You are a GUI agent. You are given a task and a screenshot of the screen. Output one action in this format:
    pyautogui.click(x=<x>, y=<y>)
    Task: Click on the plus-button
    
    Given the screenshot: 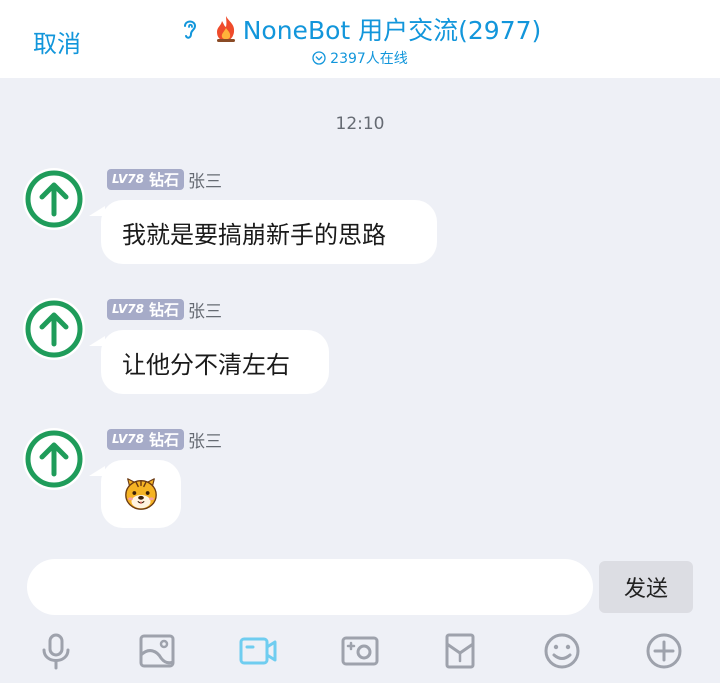 What is the action you would take?
    pyautogui.click(x=664, y=651)
    